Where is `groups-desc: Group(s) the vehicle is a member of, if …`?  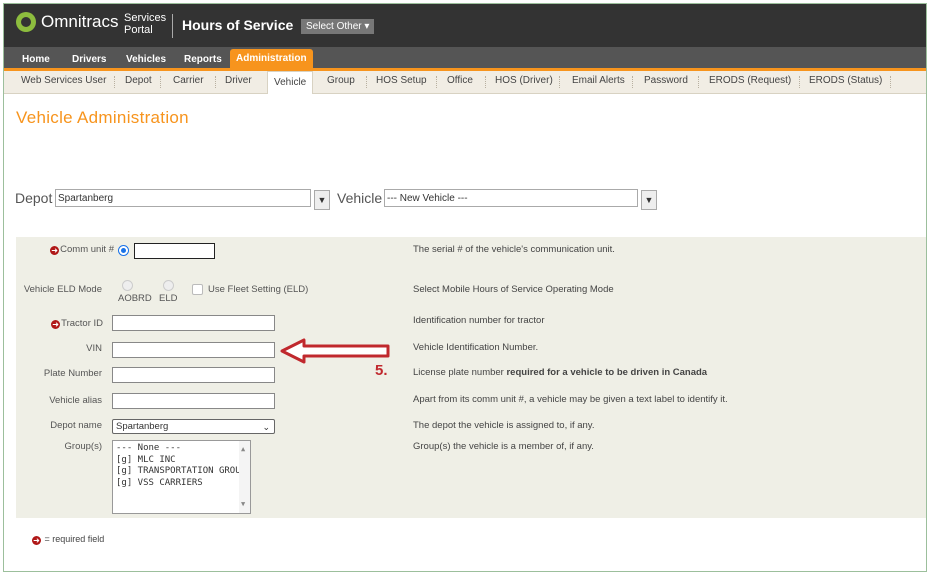 groups-desc: Group(s) the vehicle is a member of, if … is located at coordinates (503, 446).